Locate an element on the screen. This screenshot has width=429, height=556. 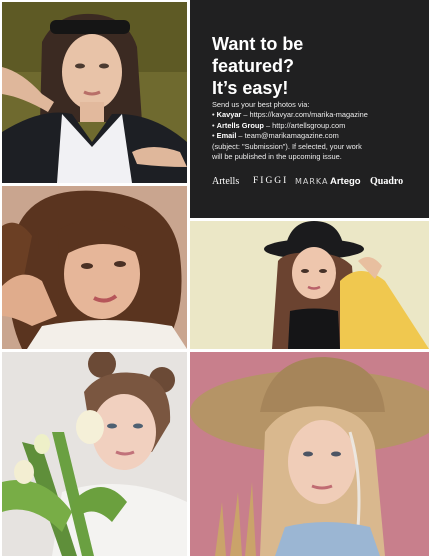
item-detail: – http://artellsgroup.com is located at coordinates (304, 125).